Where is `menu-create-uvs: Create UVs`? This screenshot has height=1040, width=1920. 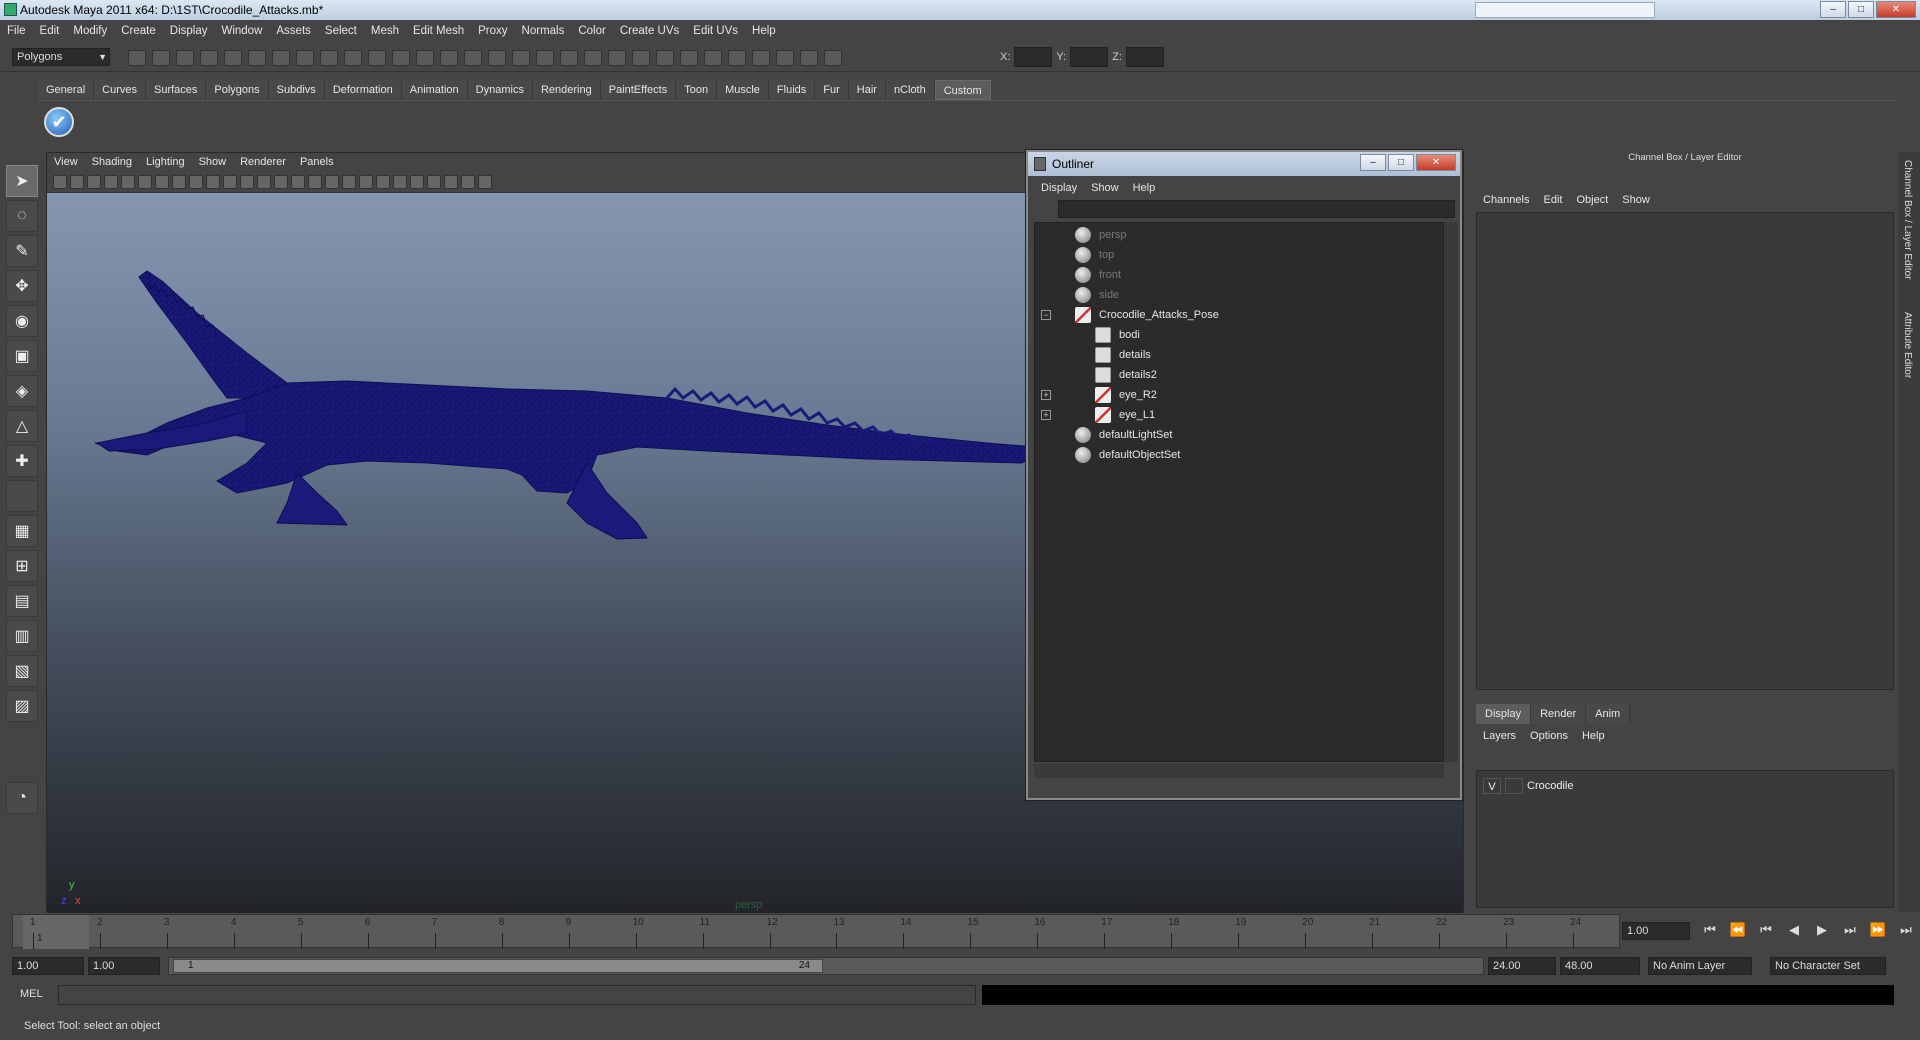
menu-create-uvs: Create UVs is located at coordinates (649, 31).